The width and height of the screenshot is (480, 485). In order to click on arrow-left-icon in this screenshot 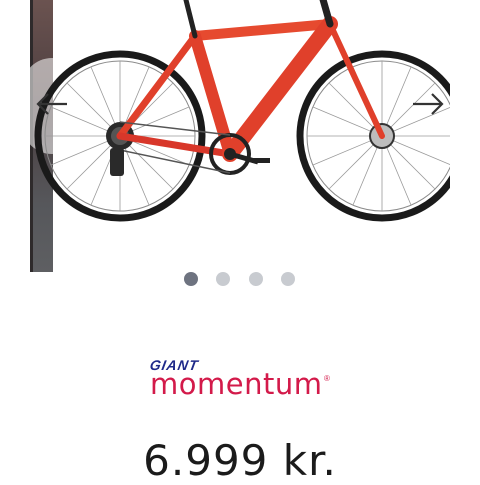, I will do `click(52, 104)`.